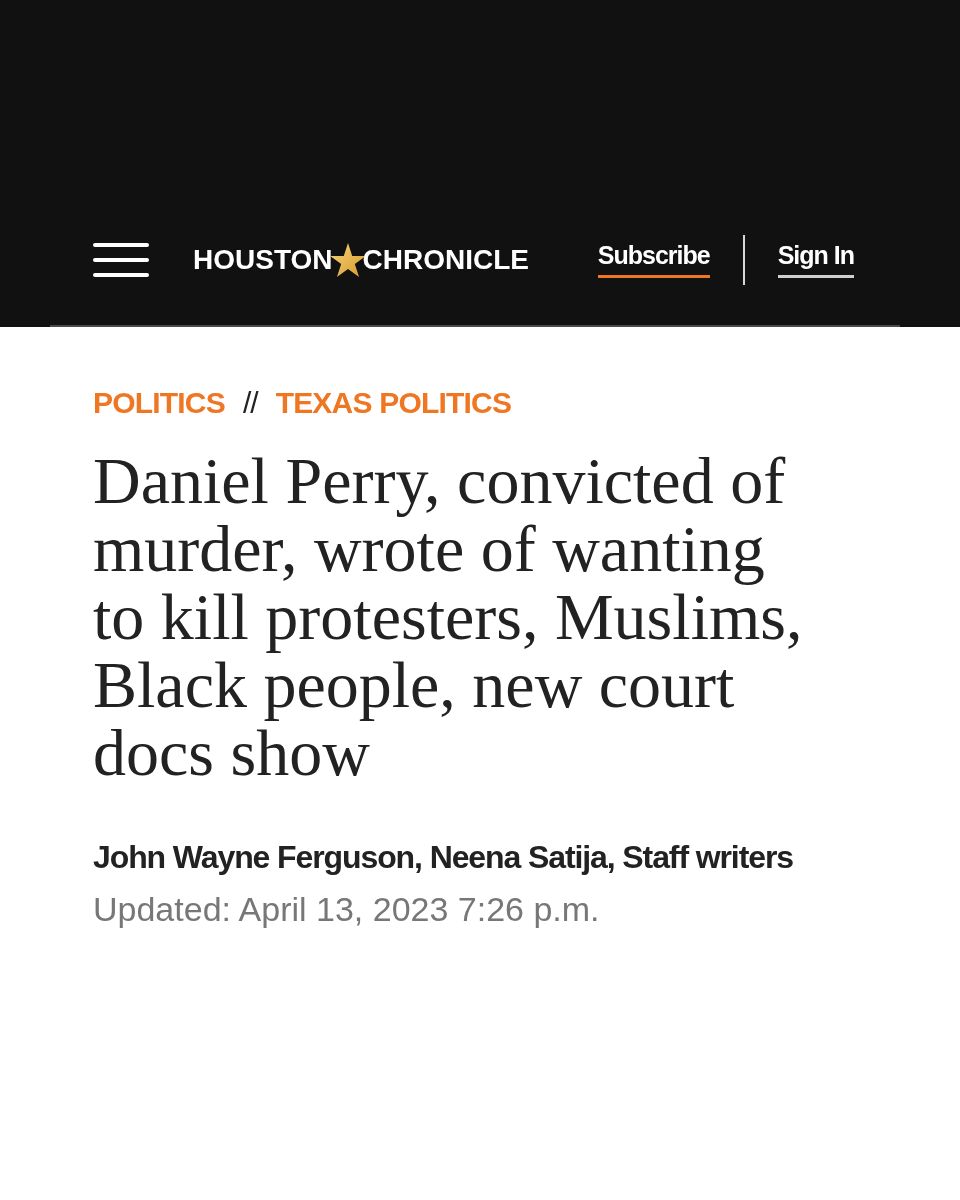 The image size is (960, 1200). Describe the element at coordinates (443, 857) in the screenshot. I see `article-byline: John Wayne Ferguson, Neena Satija, Staff writers` at that location.